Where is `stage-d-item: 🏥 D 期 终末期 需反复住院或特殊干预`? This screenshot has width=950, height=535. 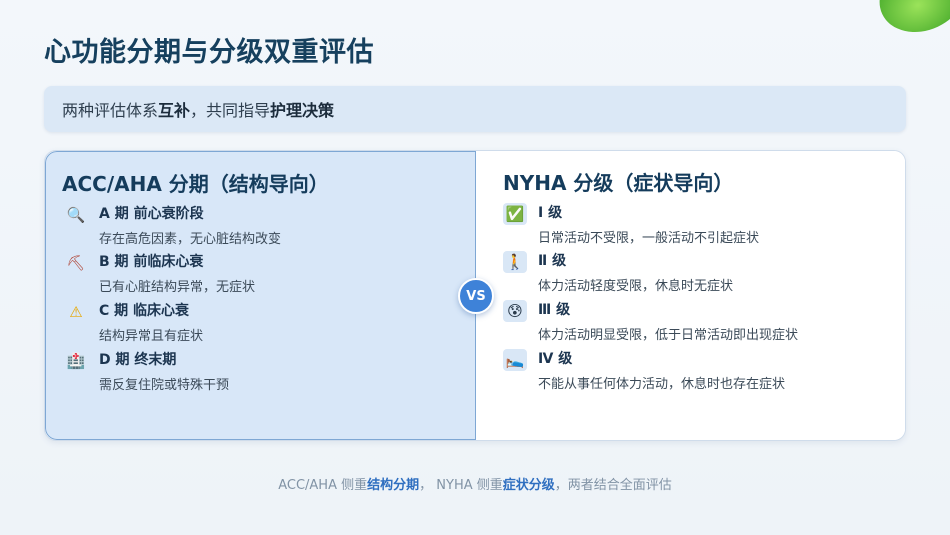 stage-d-item: 🏥 D 期 终末期 需反复住院或特殊干预 is located at coordinates (264, 371).